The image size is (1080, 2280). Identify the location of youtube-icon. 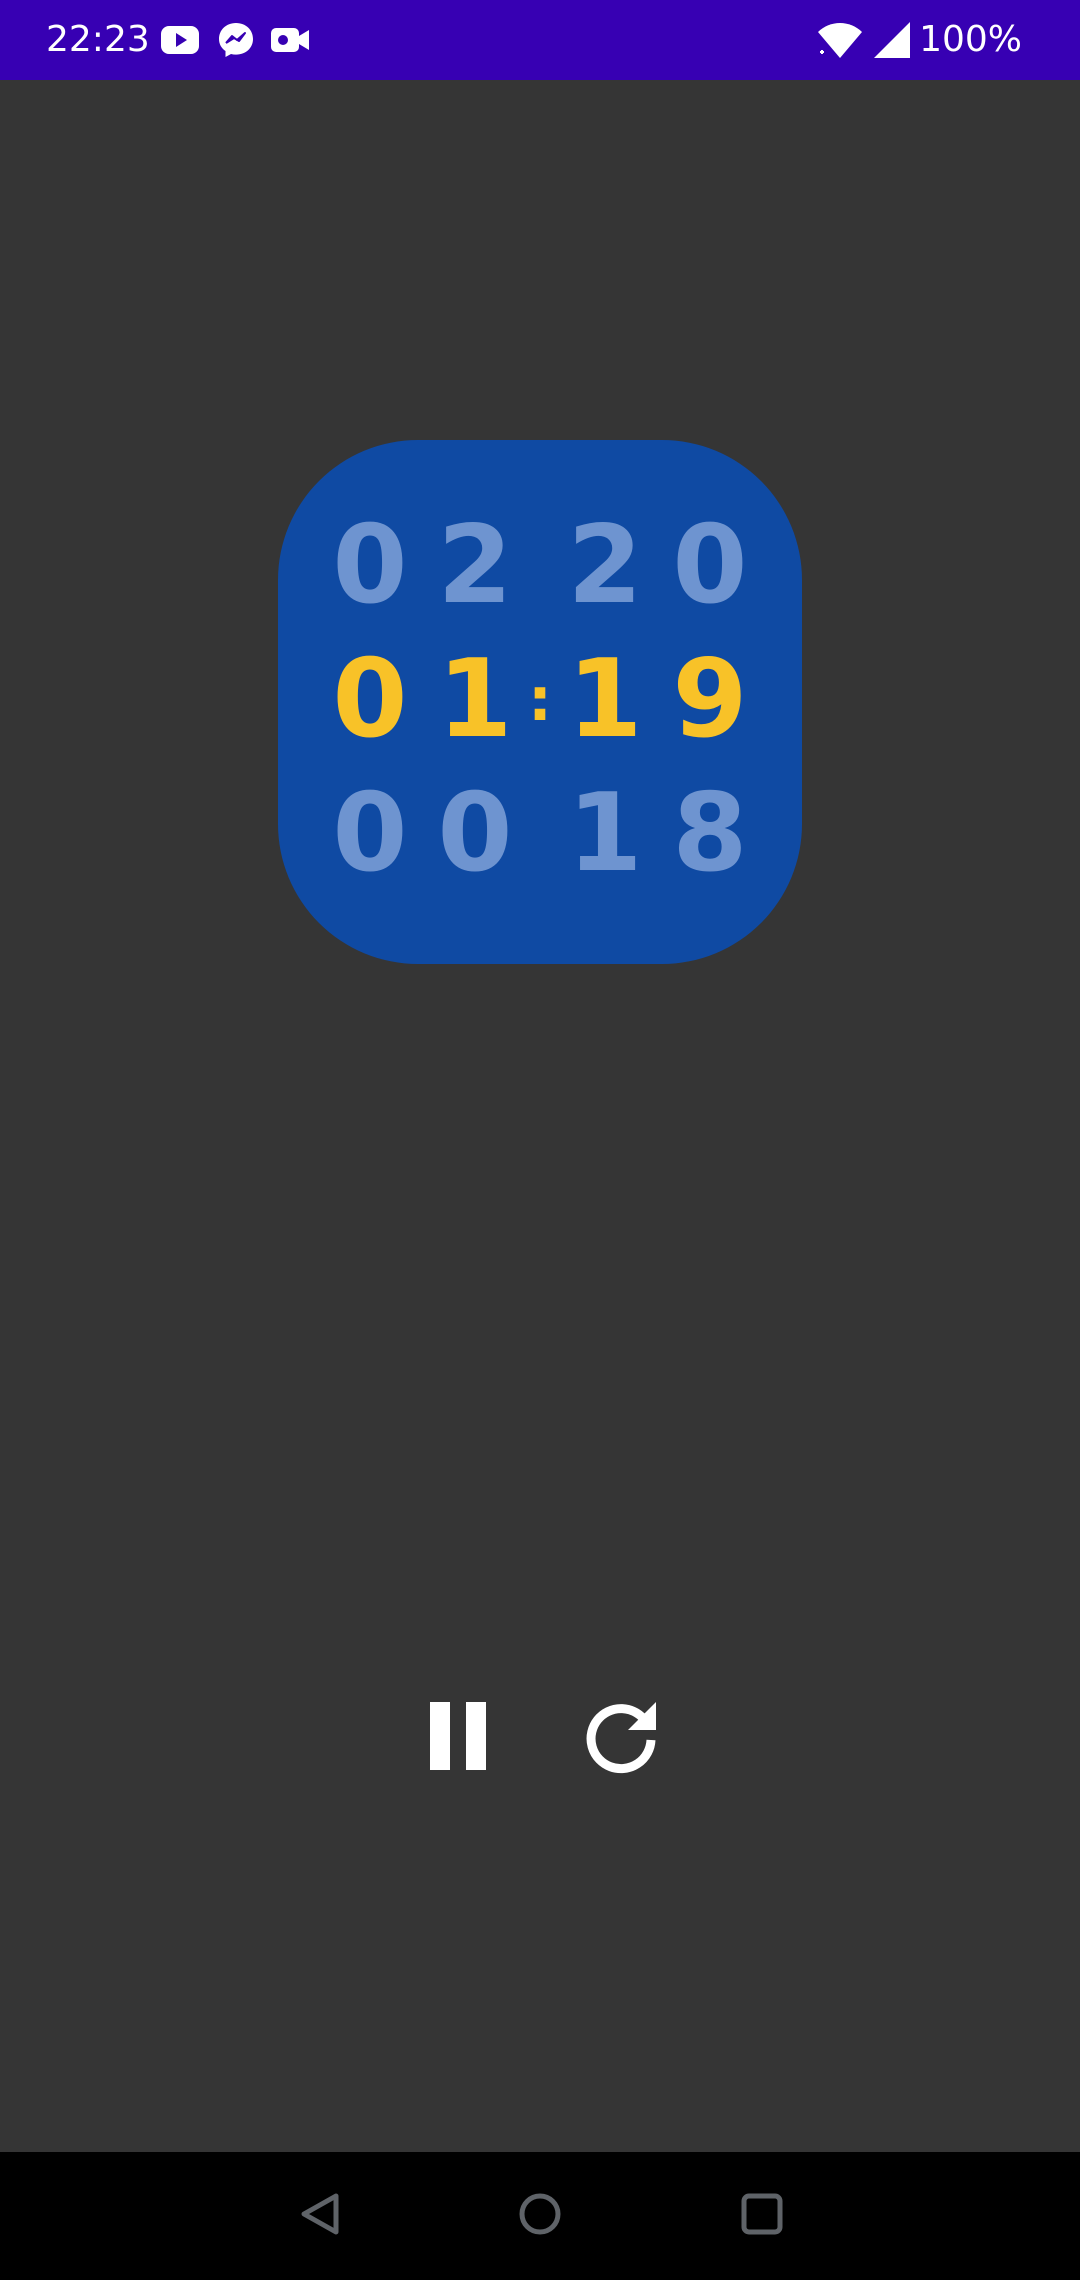
(180, 40).